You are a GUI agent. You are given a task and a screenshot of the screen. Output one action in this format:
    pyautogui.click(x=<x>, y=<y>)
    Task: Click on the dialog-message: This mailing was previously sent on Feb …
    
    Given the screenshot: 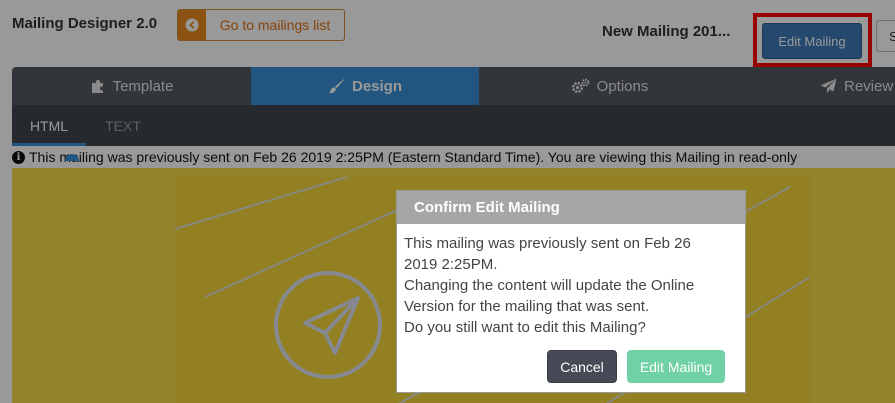 What is the action you would take?
    pyautogui.click(x=571, y=281)
    